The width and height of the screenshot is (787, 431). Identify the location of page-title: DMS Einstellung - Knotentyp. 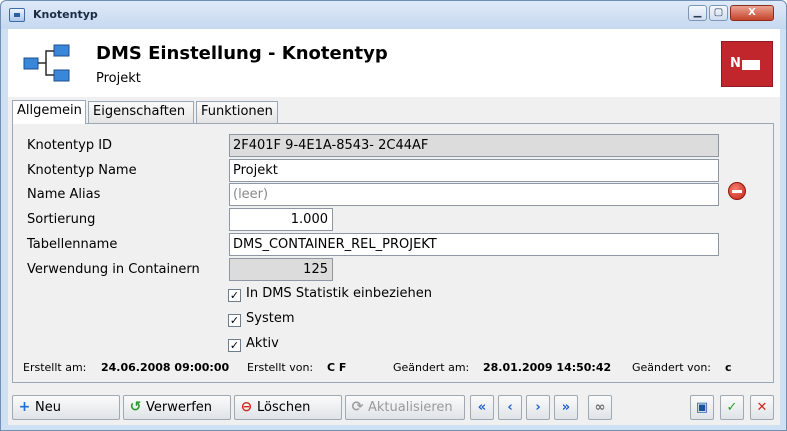
(242, 53).